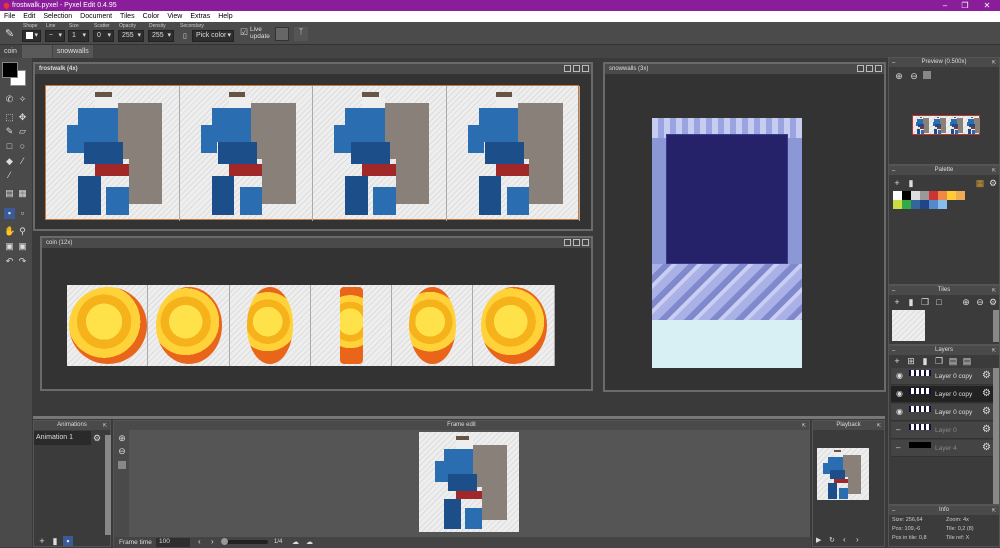 This screenshot has width=1000, height=548. What do you see at coordinates (225, 16) in the screenshot?
I see `menu-help: Help` at bounding box center [225, 16].